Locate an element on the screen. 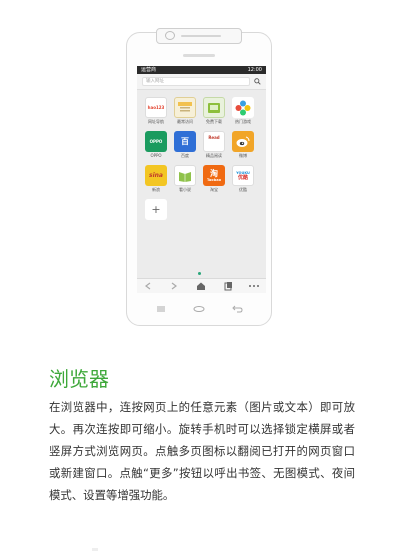  tile-weibo: 微博 is located at coordinates (243, 144).